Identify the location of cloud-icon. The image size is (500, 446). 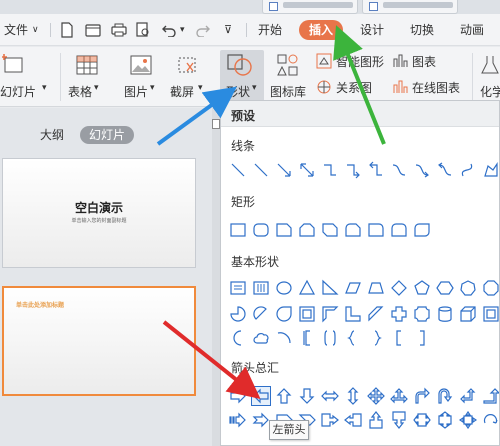
(261, 338).